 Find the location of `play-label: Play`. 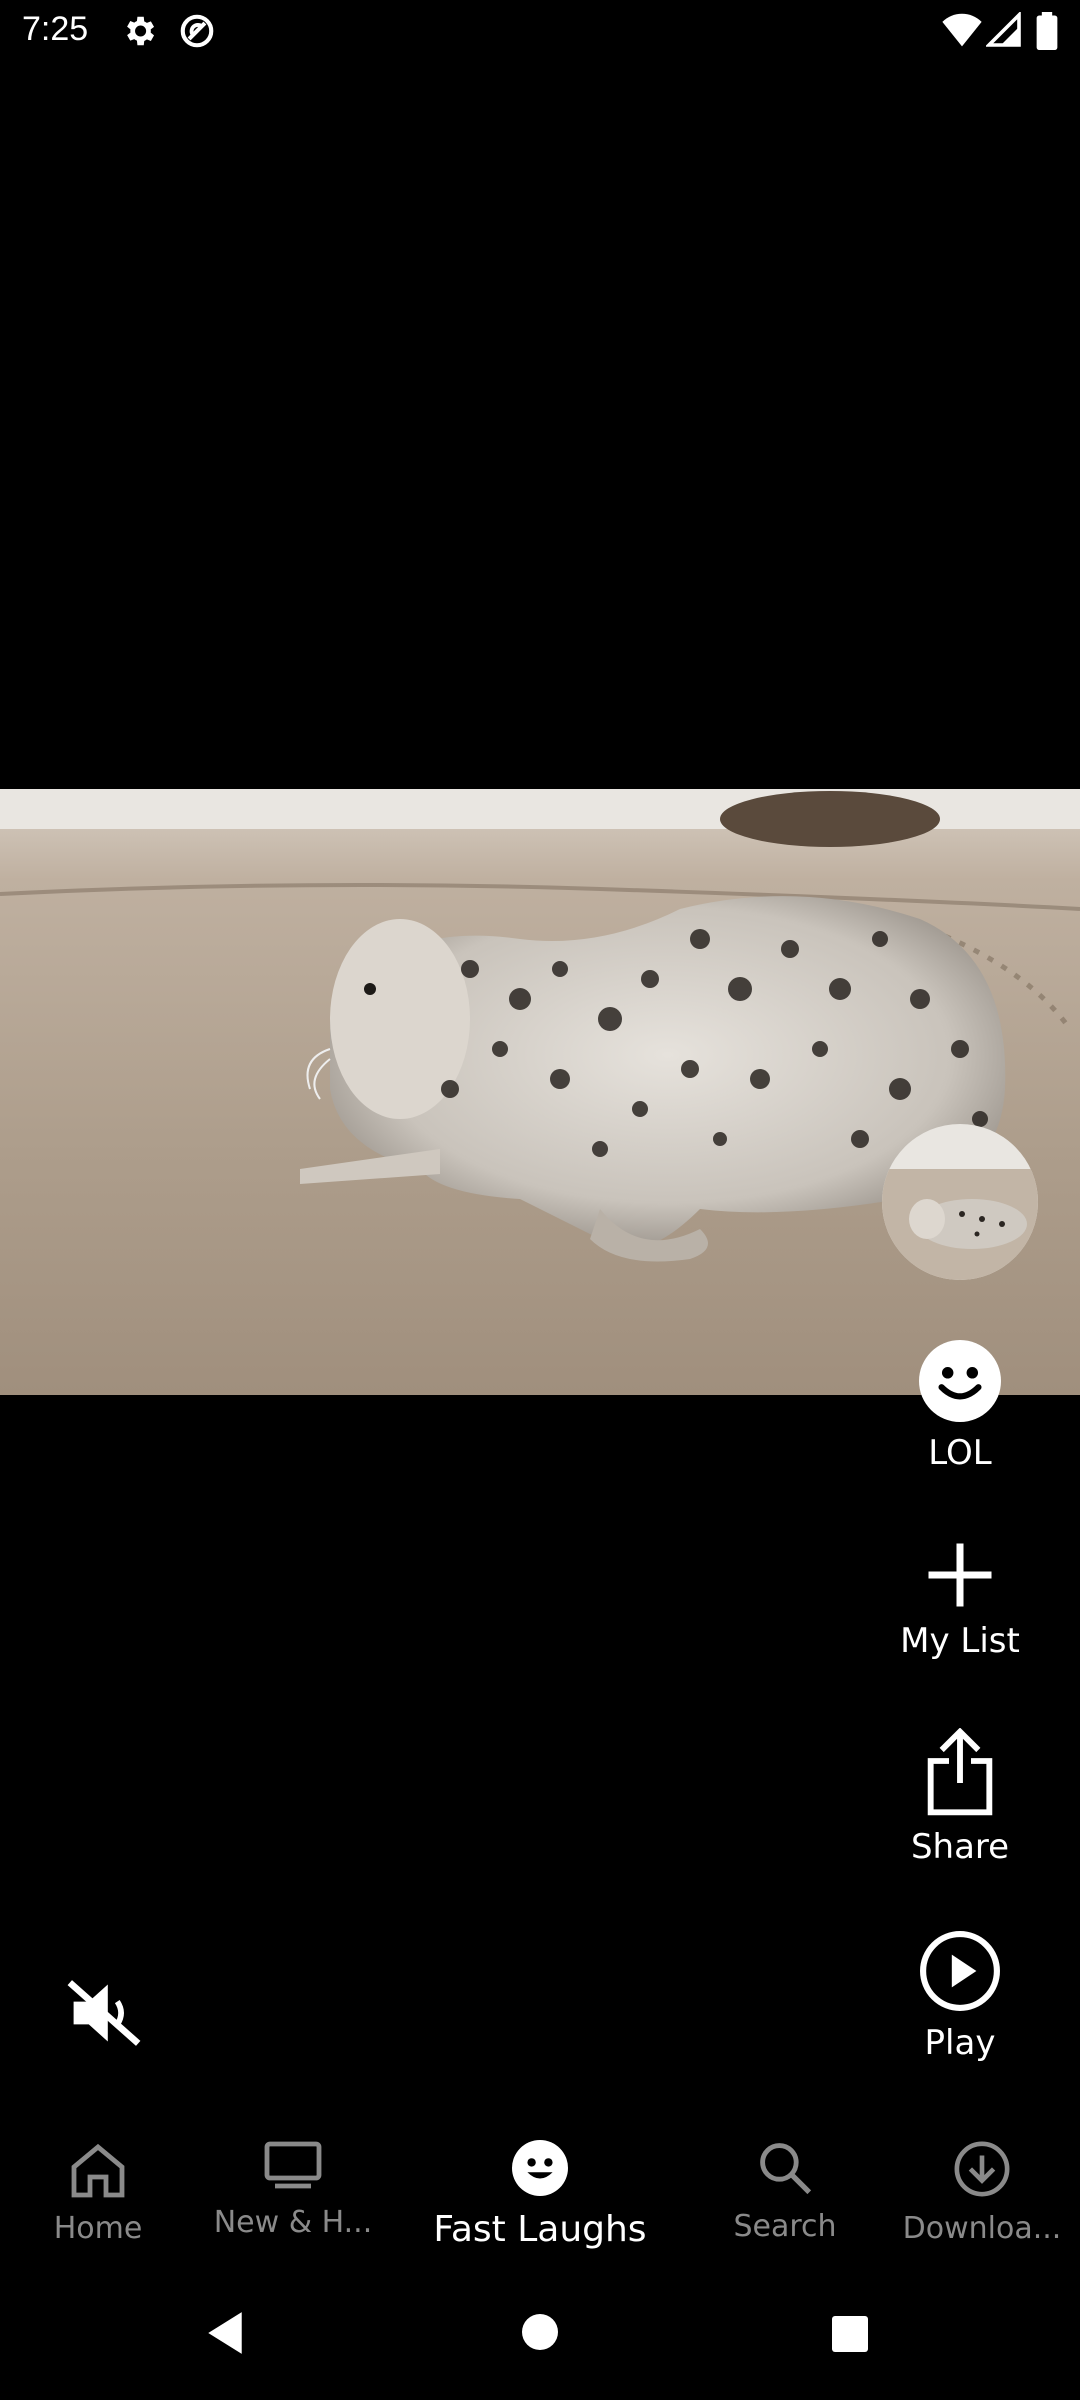

play-label: Play is located at coordinates (960, 2043).